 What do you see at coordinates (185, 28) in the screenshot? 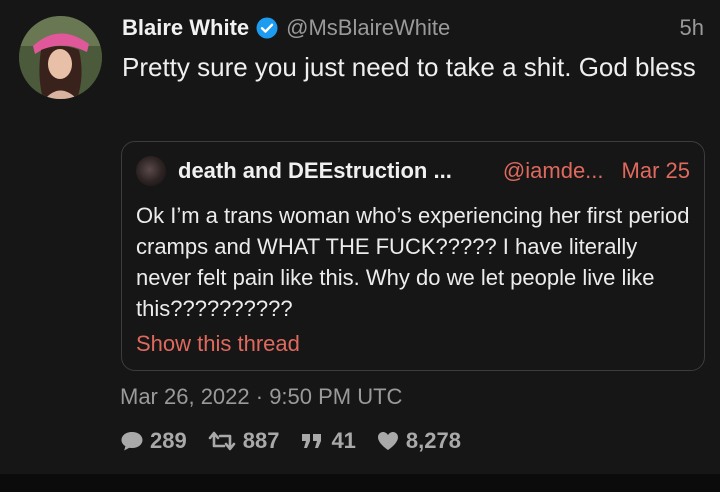
I see `author-name: Blaire White` at bounding box center [185, 28].